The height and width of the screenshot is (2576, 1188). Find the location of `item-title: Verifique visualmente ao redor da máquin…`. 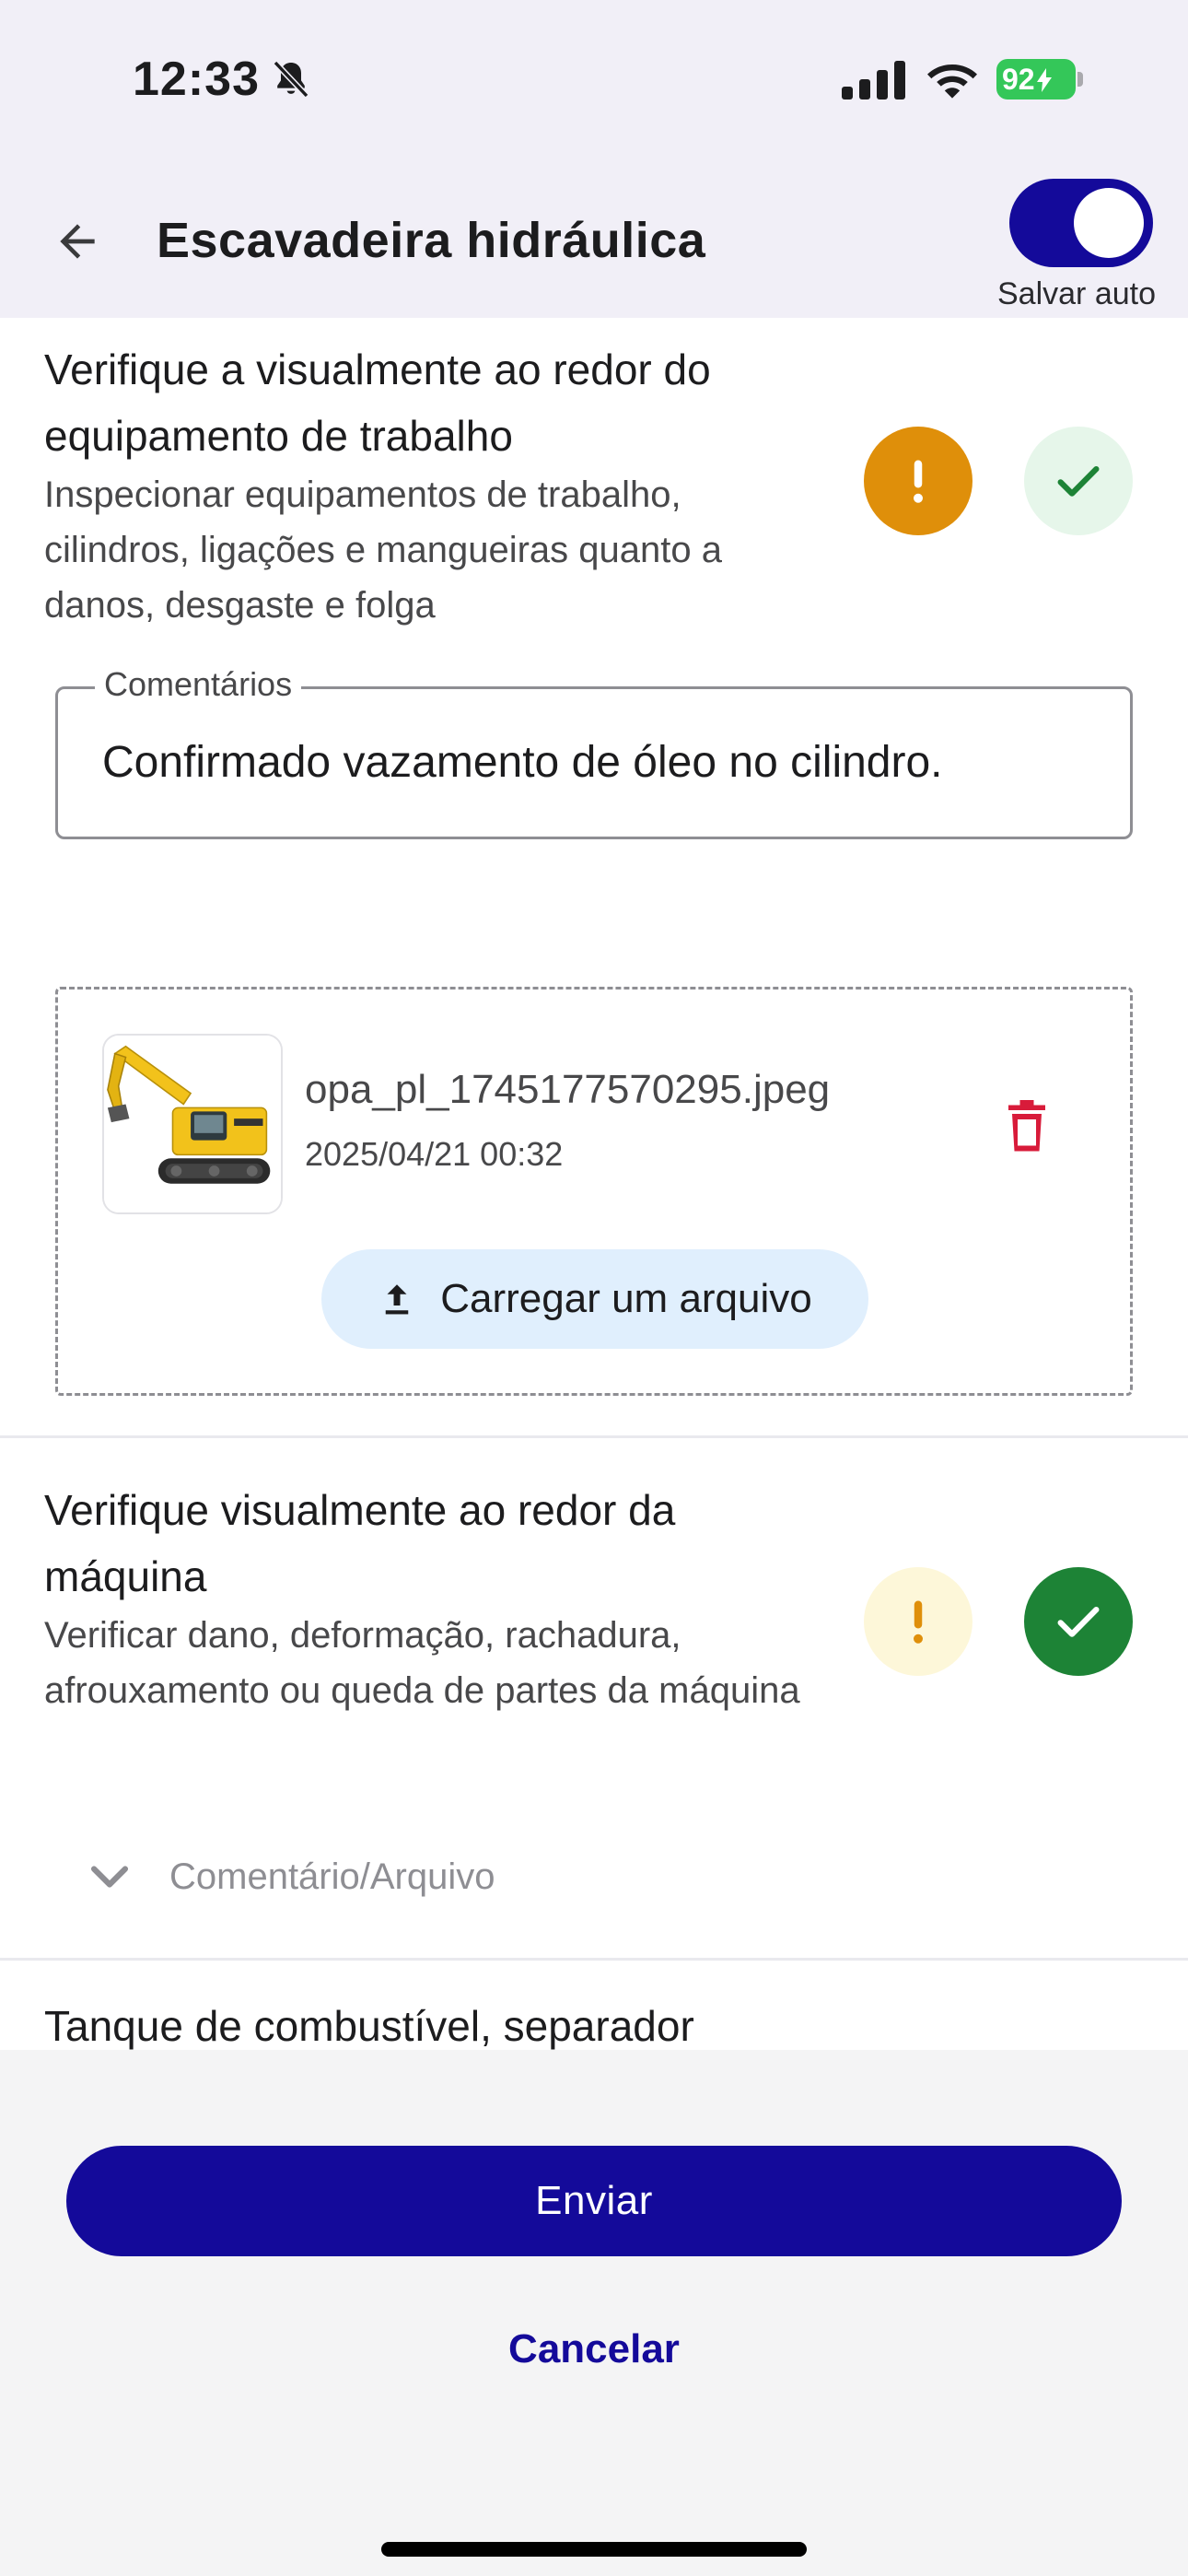

item-title: Verifique visualmente ao redor da máquin… is located at coordinates (360, 1543).